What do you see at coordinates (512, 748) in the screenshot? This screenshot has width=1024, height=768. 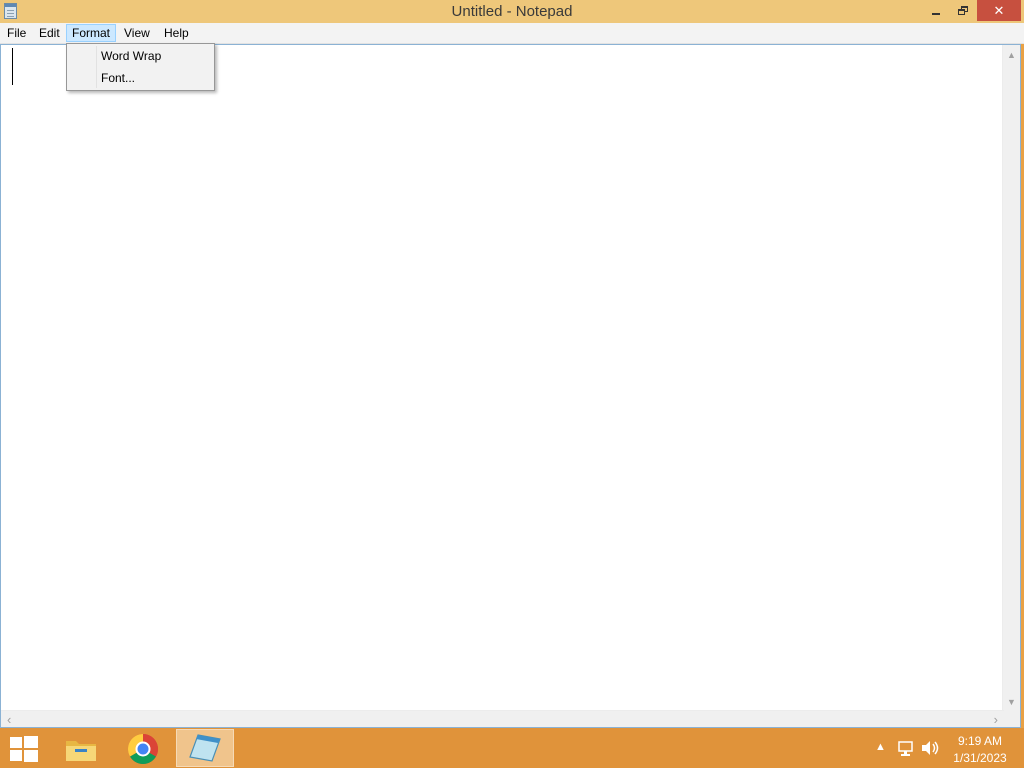 I see `taskbar: ▲ 9:19 AM 1/31/2023` at bounding box center [512, 748].